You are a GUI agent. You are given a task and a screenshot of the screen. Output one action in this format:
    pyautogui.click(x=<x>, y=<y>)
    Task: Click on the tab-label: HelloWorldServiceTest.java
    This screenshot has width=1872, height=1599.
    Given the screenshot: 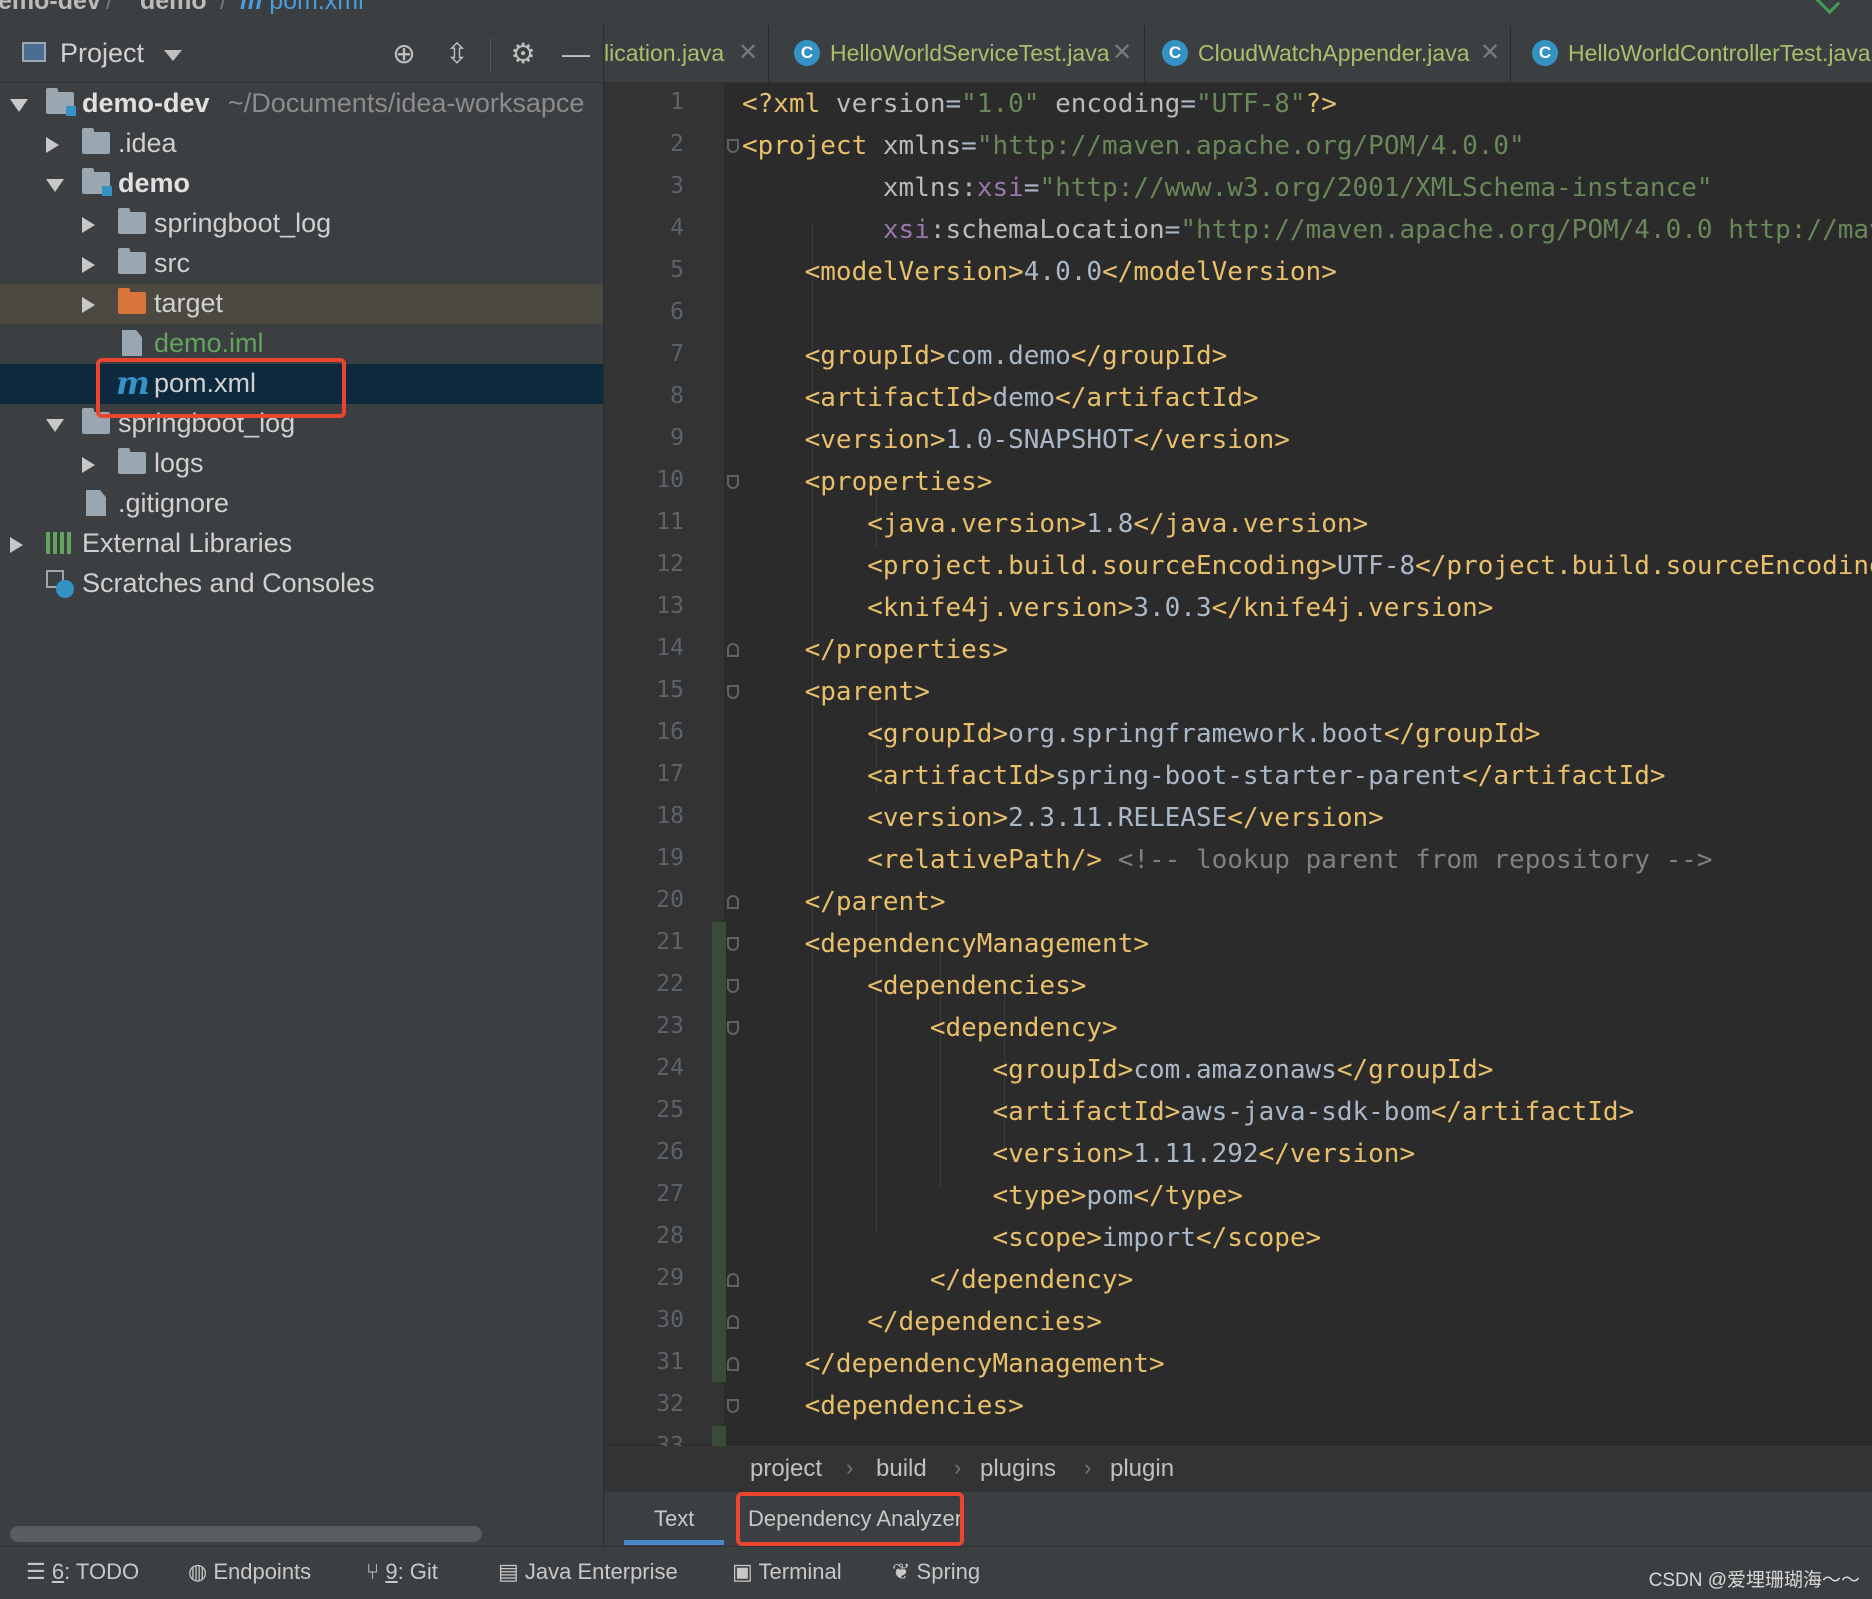 What is the action you would take?
    pyautogui.click(x=970, y=53)
    